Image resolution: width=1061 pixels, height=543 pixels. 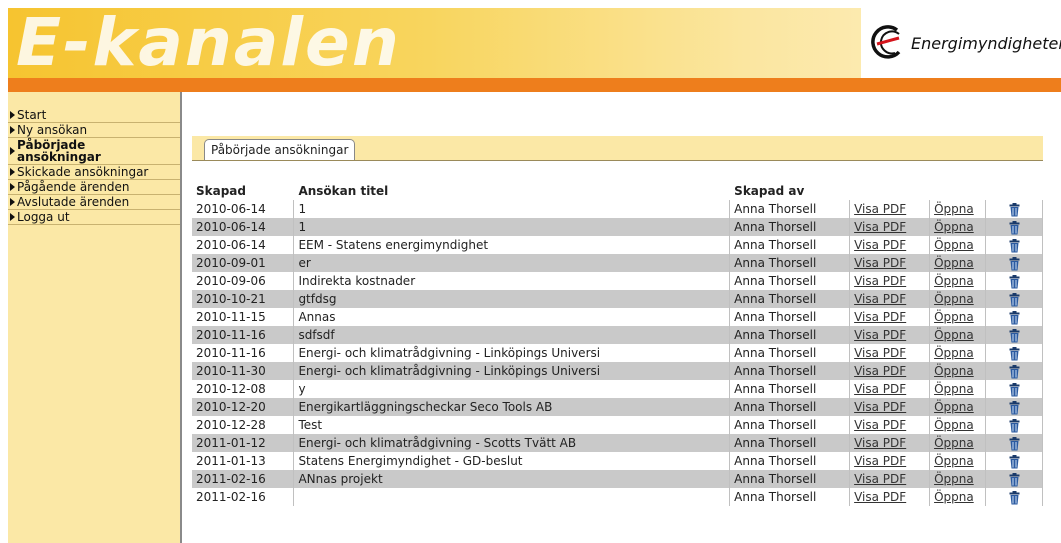 What do you see at coordinates (243, 407) in the screenshot?
I see `created-date: 2010-12-20` at bounding box center [243, 407].